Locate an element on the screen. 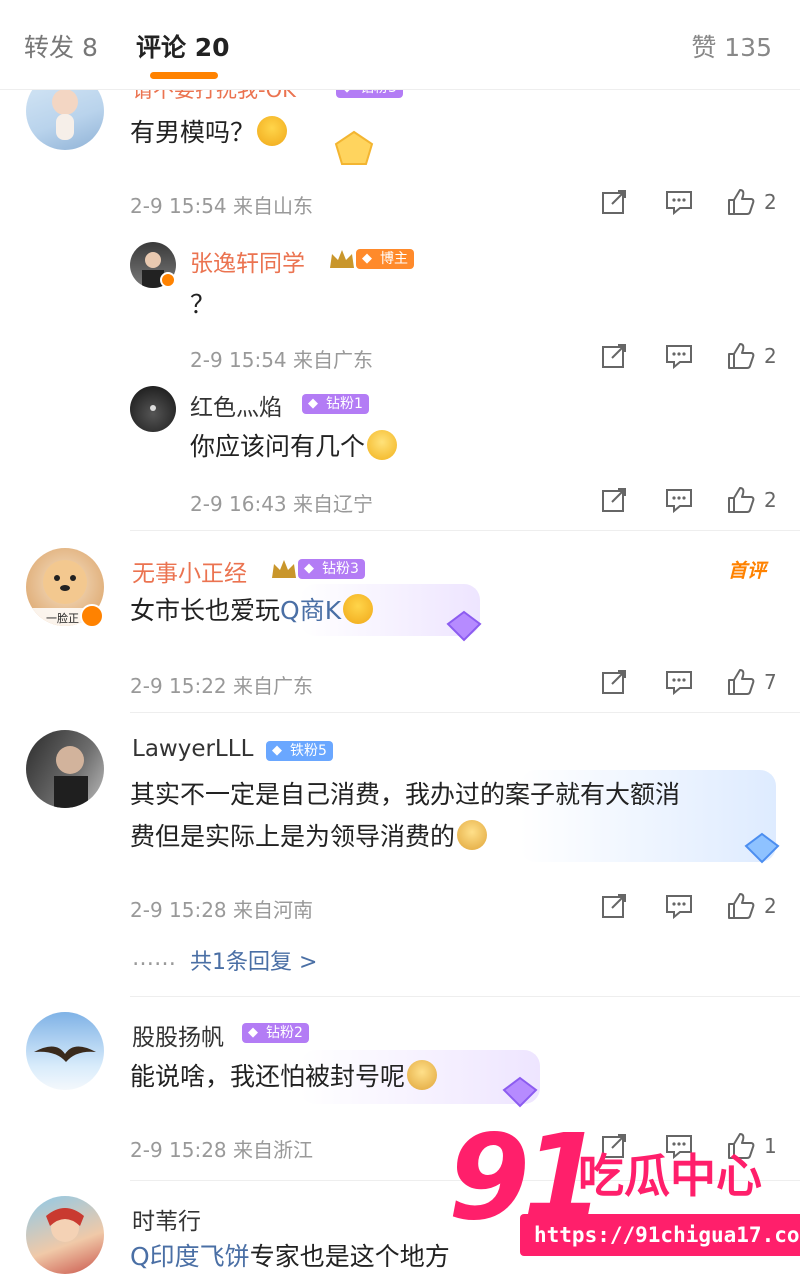 The image size is (800, 1276). username: 红色灬焰 is located at coordinates (236, 405).